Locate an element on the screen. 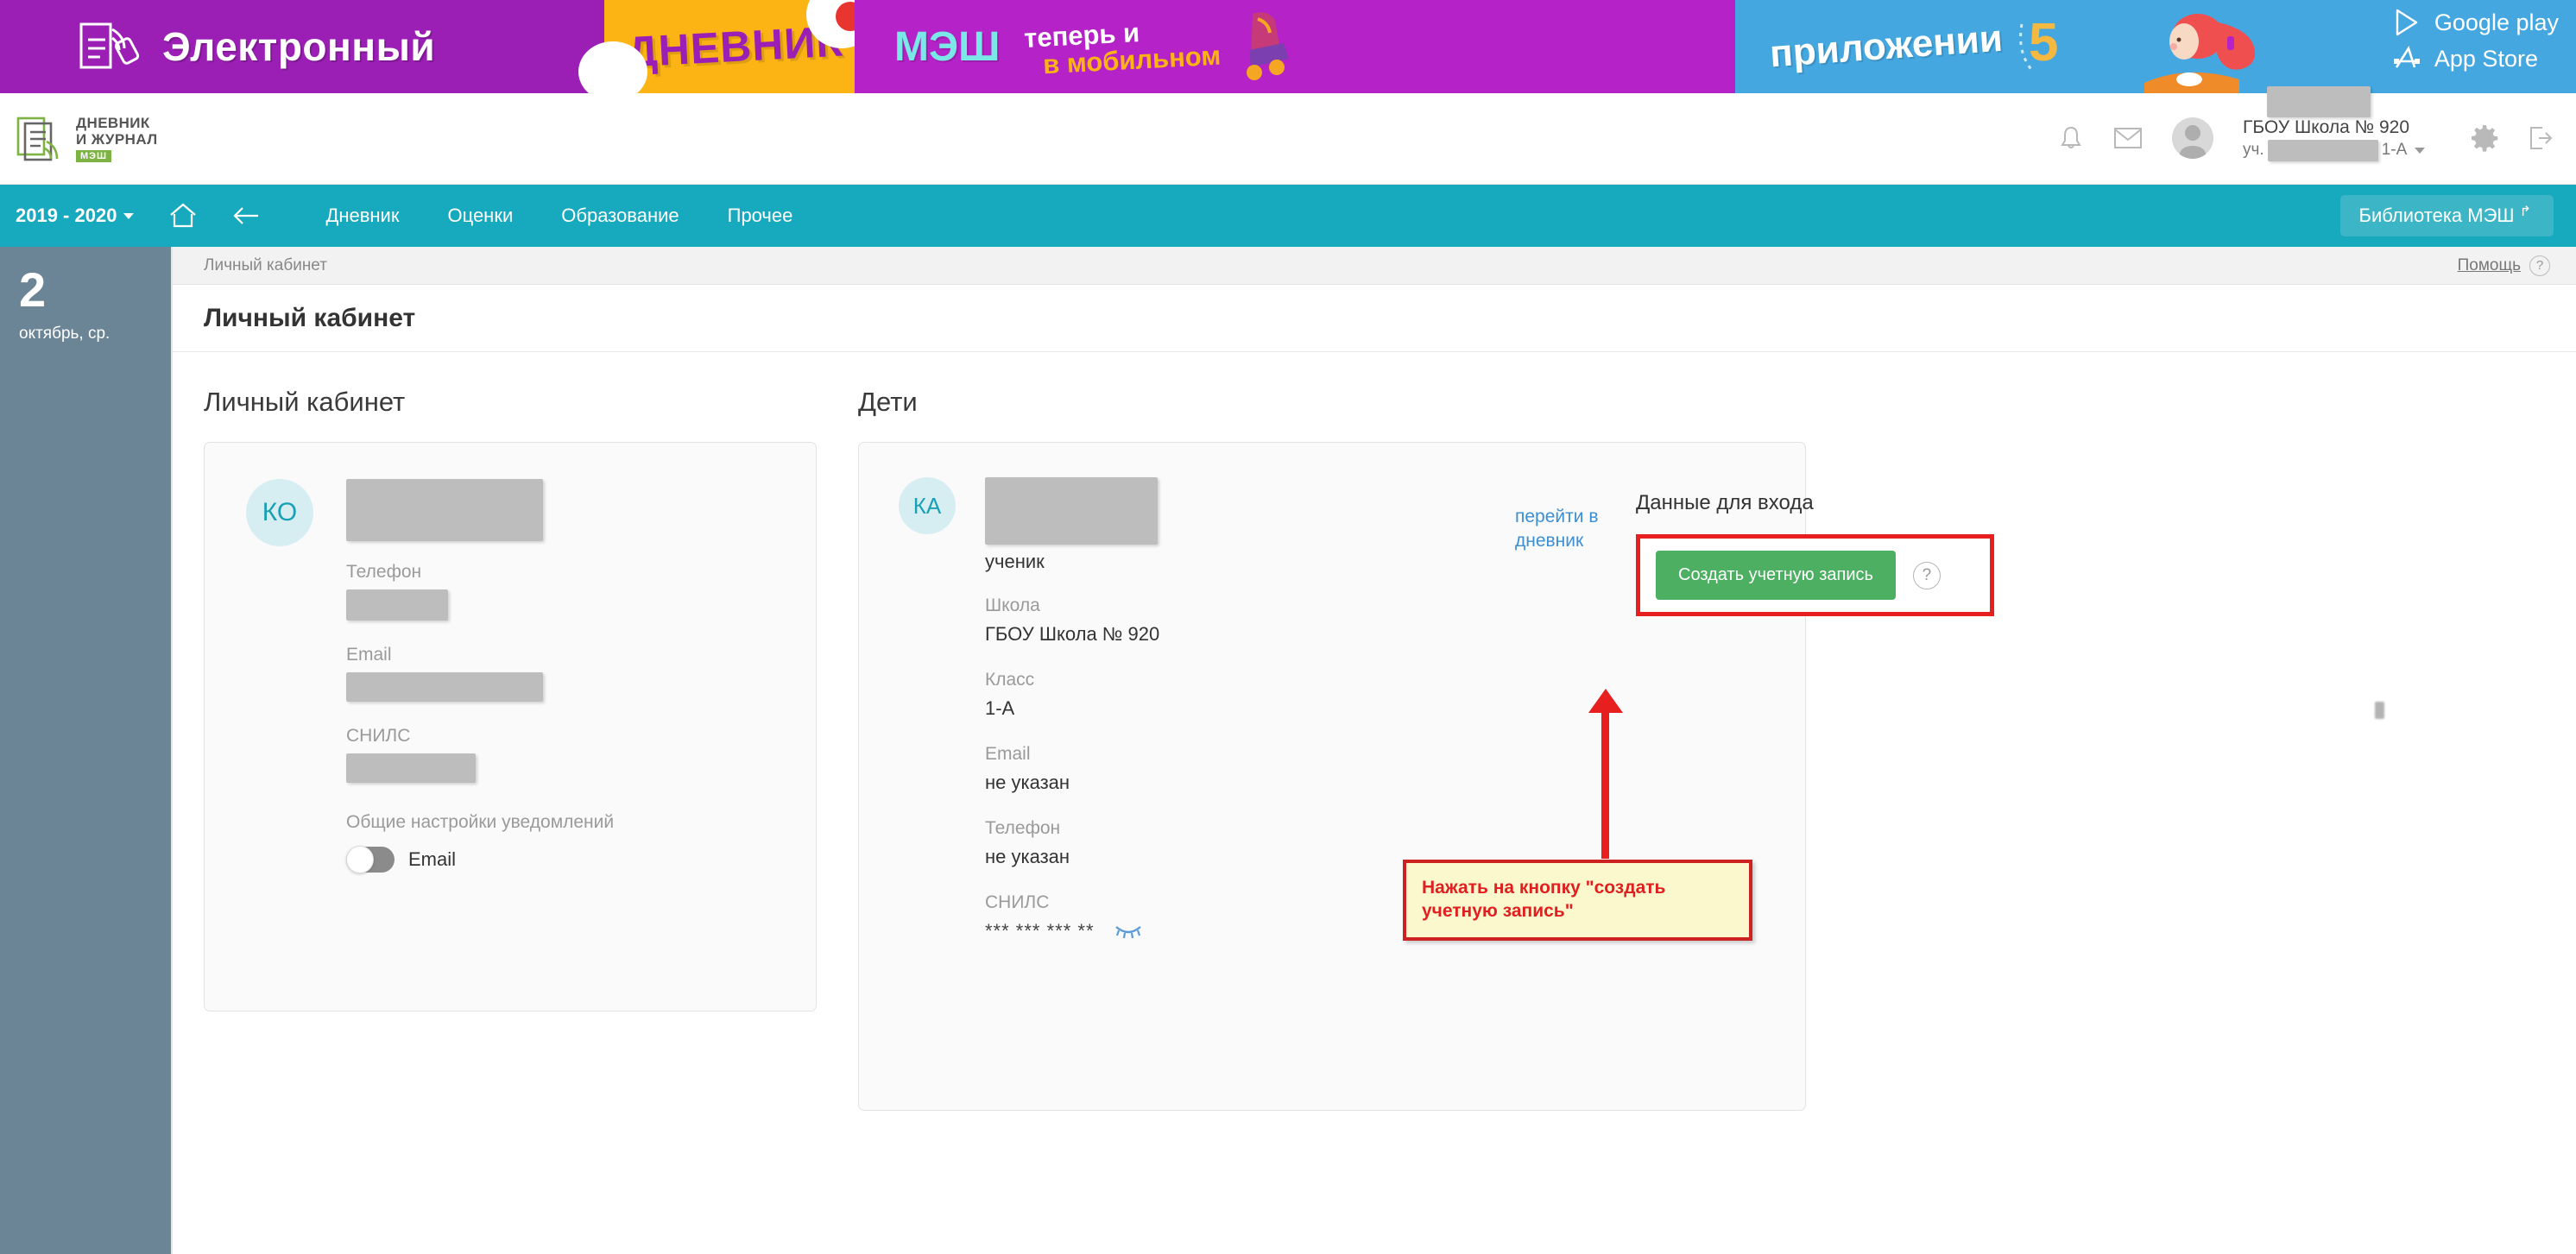 The image size is (2576, 1254). profile-field-email-label: Email is located at coordinates (369, 655).